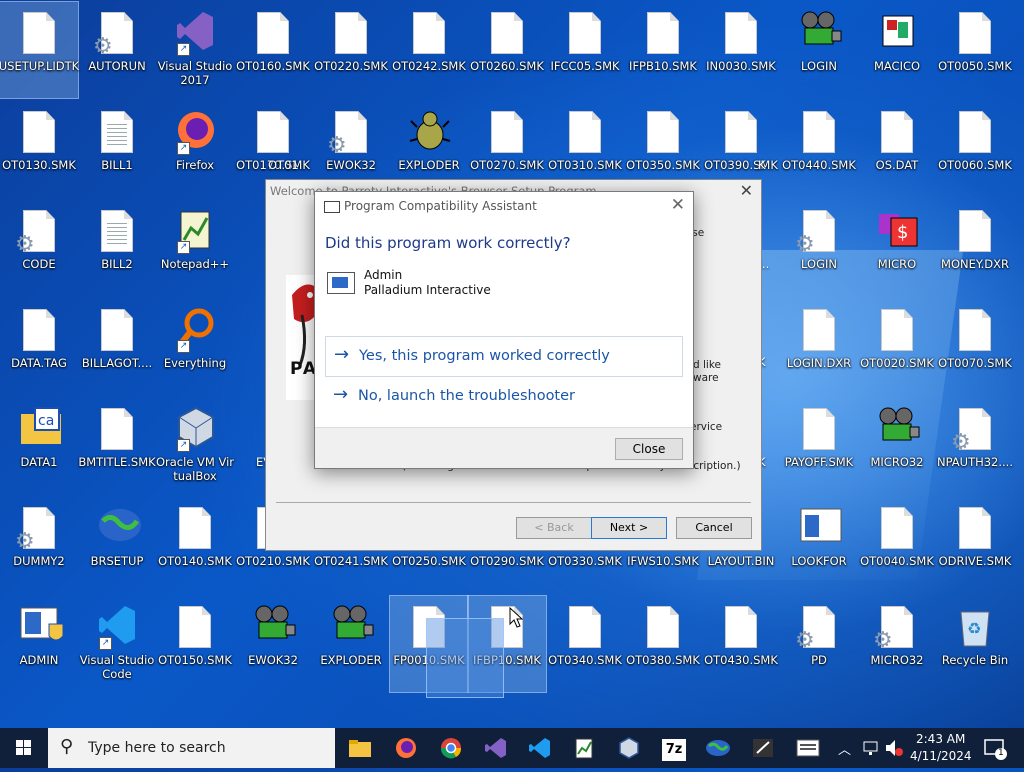  I want to click on desktop-icon: ↗ Notepad++, so click(195, 248).